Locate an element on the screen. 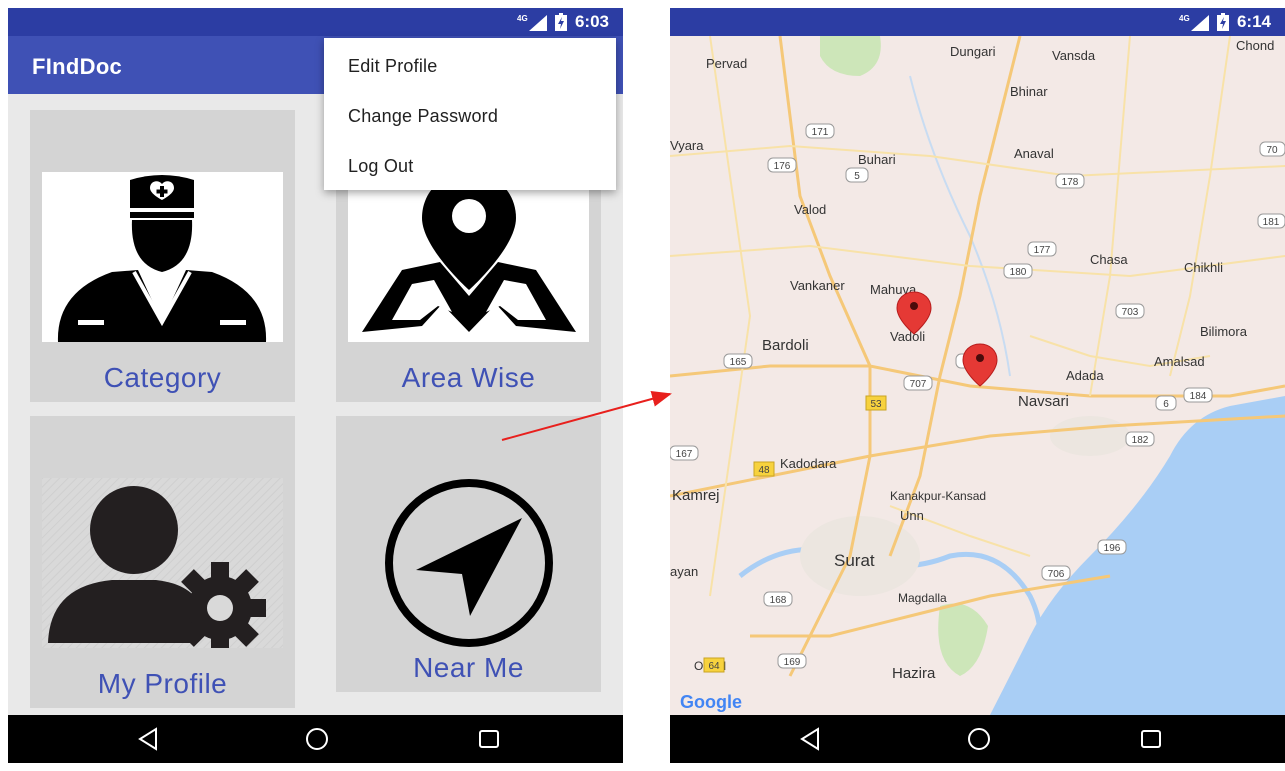 This screenshot has width=1285, height=771. place-label: Hazira is located at coordinates (914, 673).